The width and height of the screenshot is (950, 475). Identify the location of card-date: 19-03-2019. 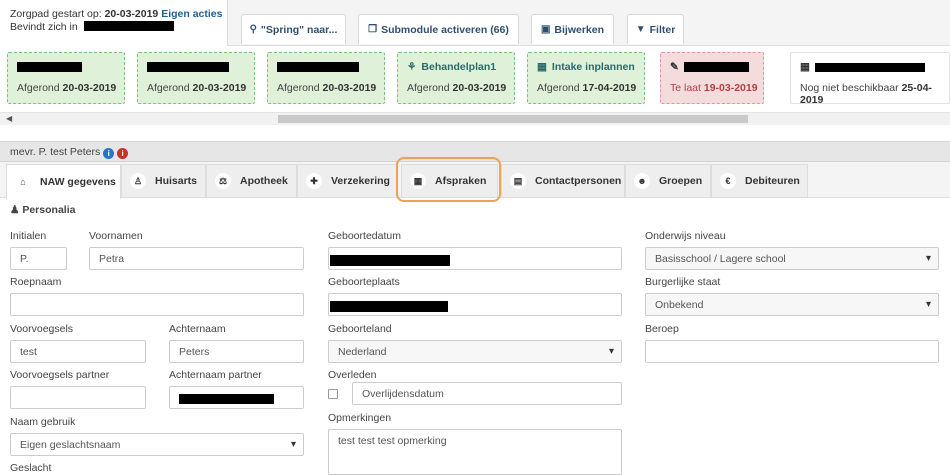
(730, 88).